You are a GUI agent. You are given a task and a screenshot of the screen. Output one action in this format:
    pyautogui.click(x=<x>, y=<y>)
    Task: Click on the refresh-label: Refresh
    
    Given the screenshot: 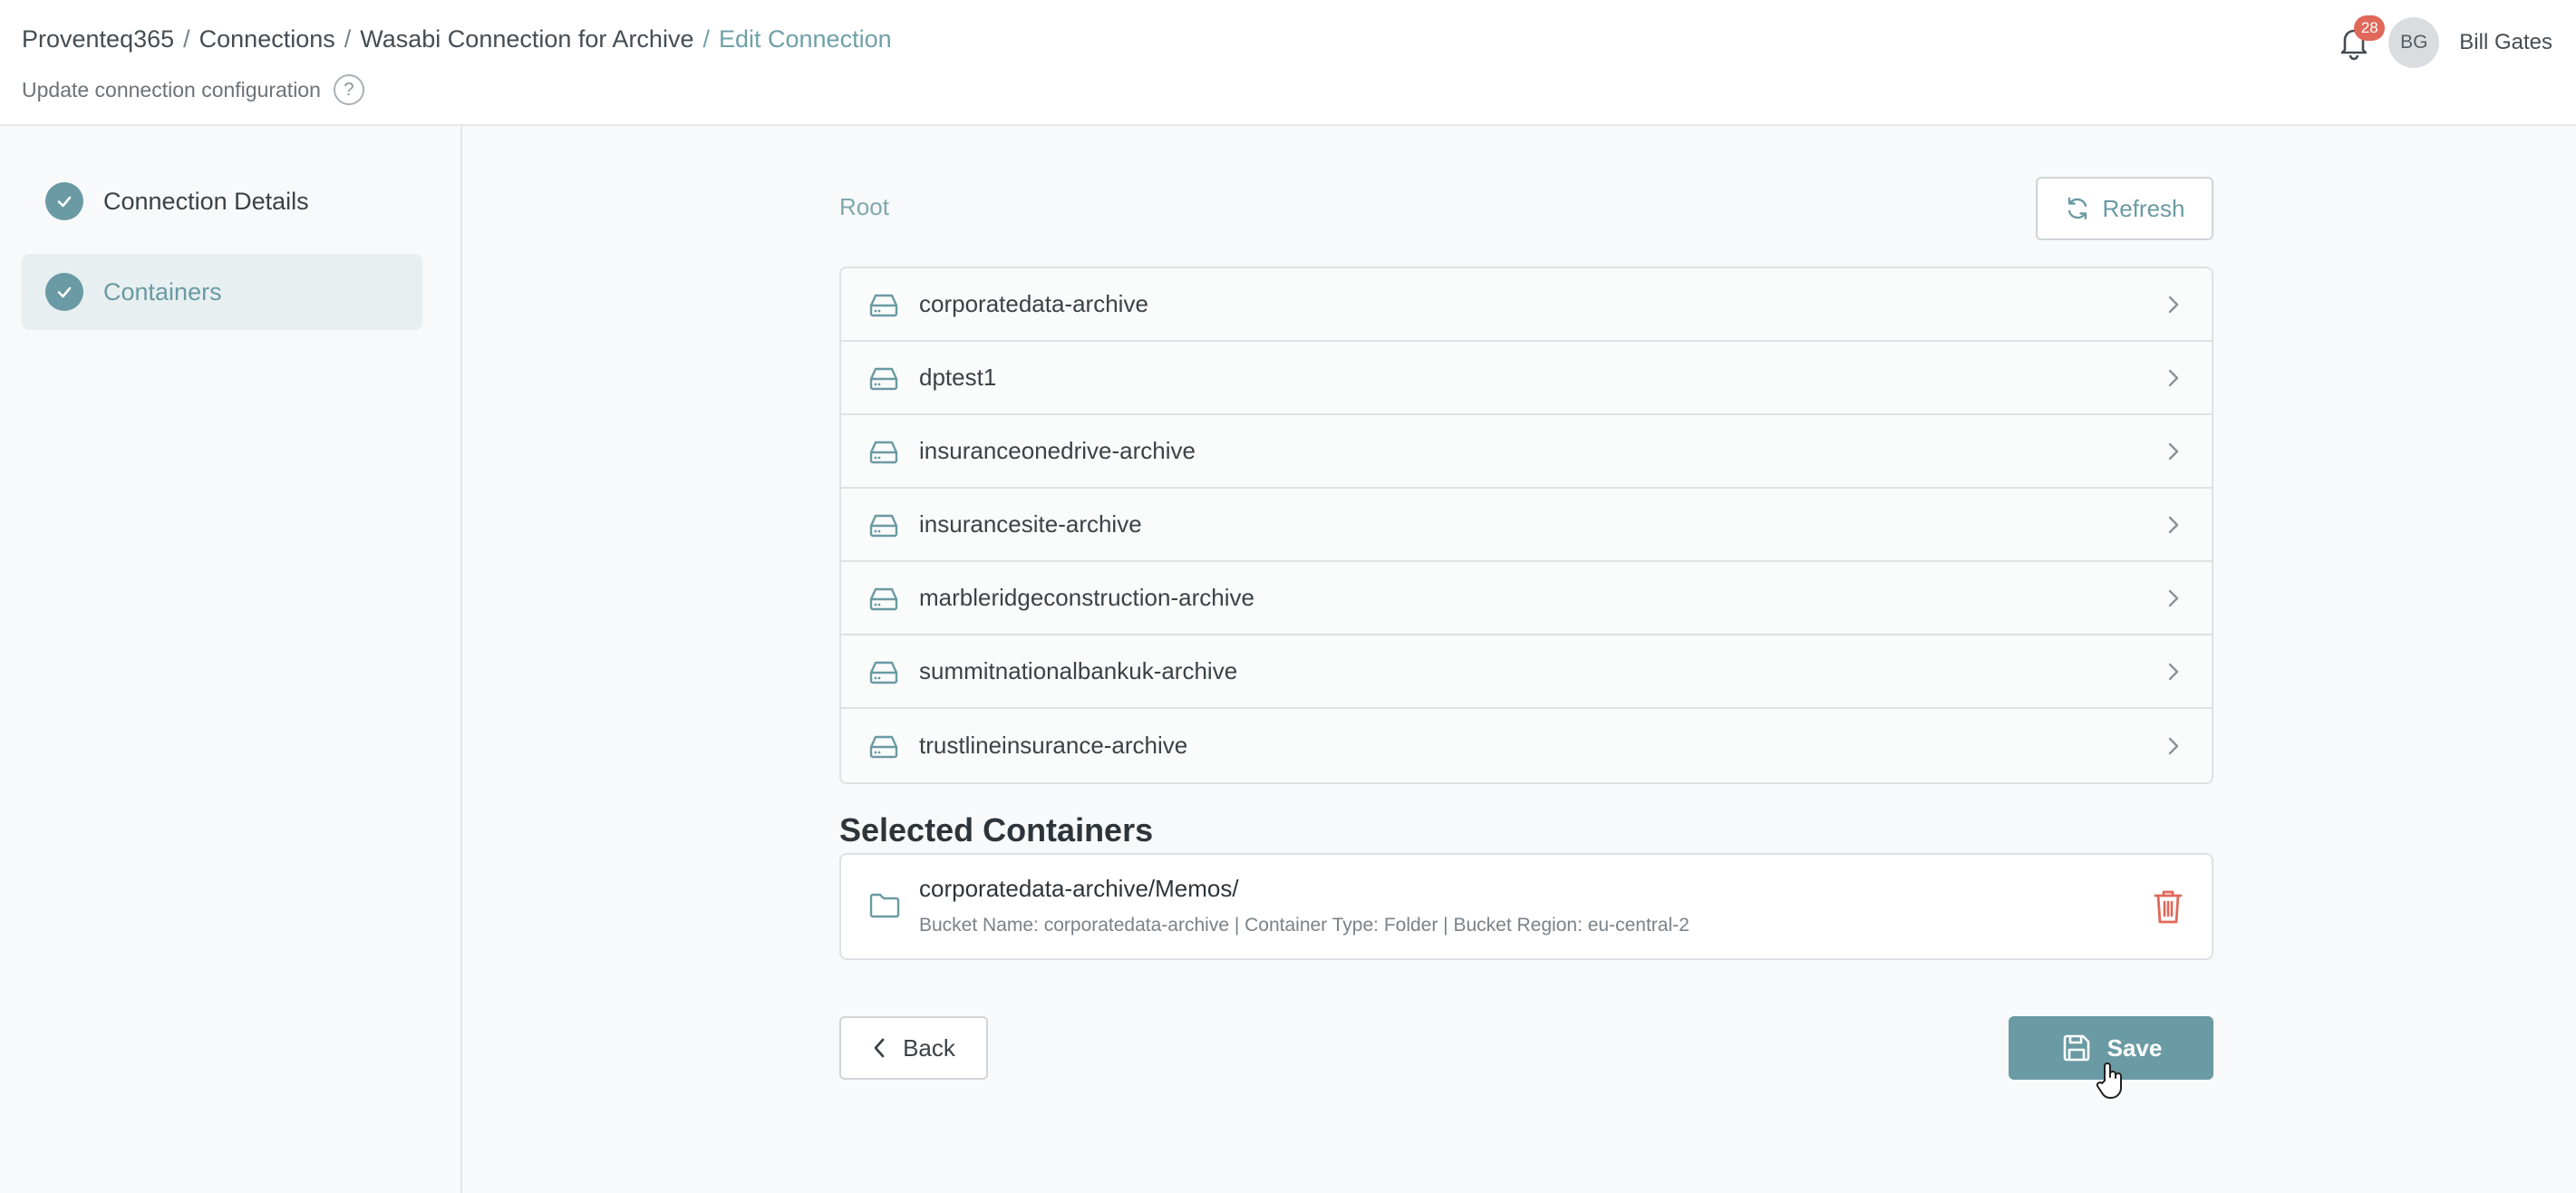 What is the action you would take?
    pyautogui.click(x=2143, y=208)
    